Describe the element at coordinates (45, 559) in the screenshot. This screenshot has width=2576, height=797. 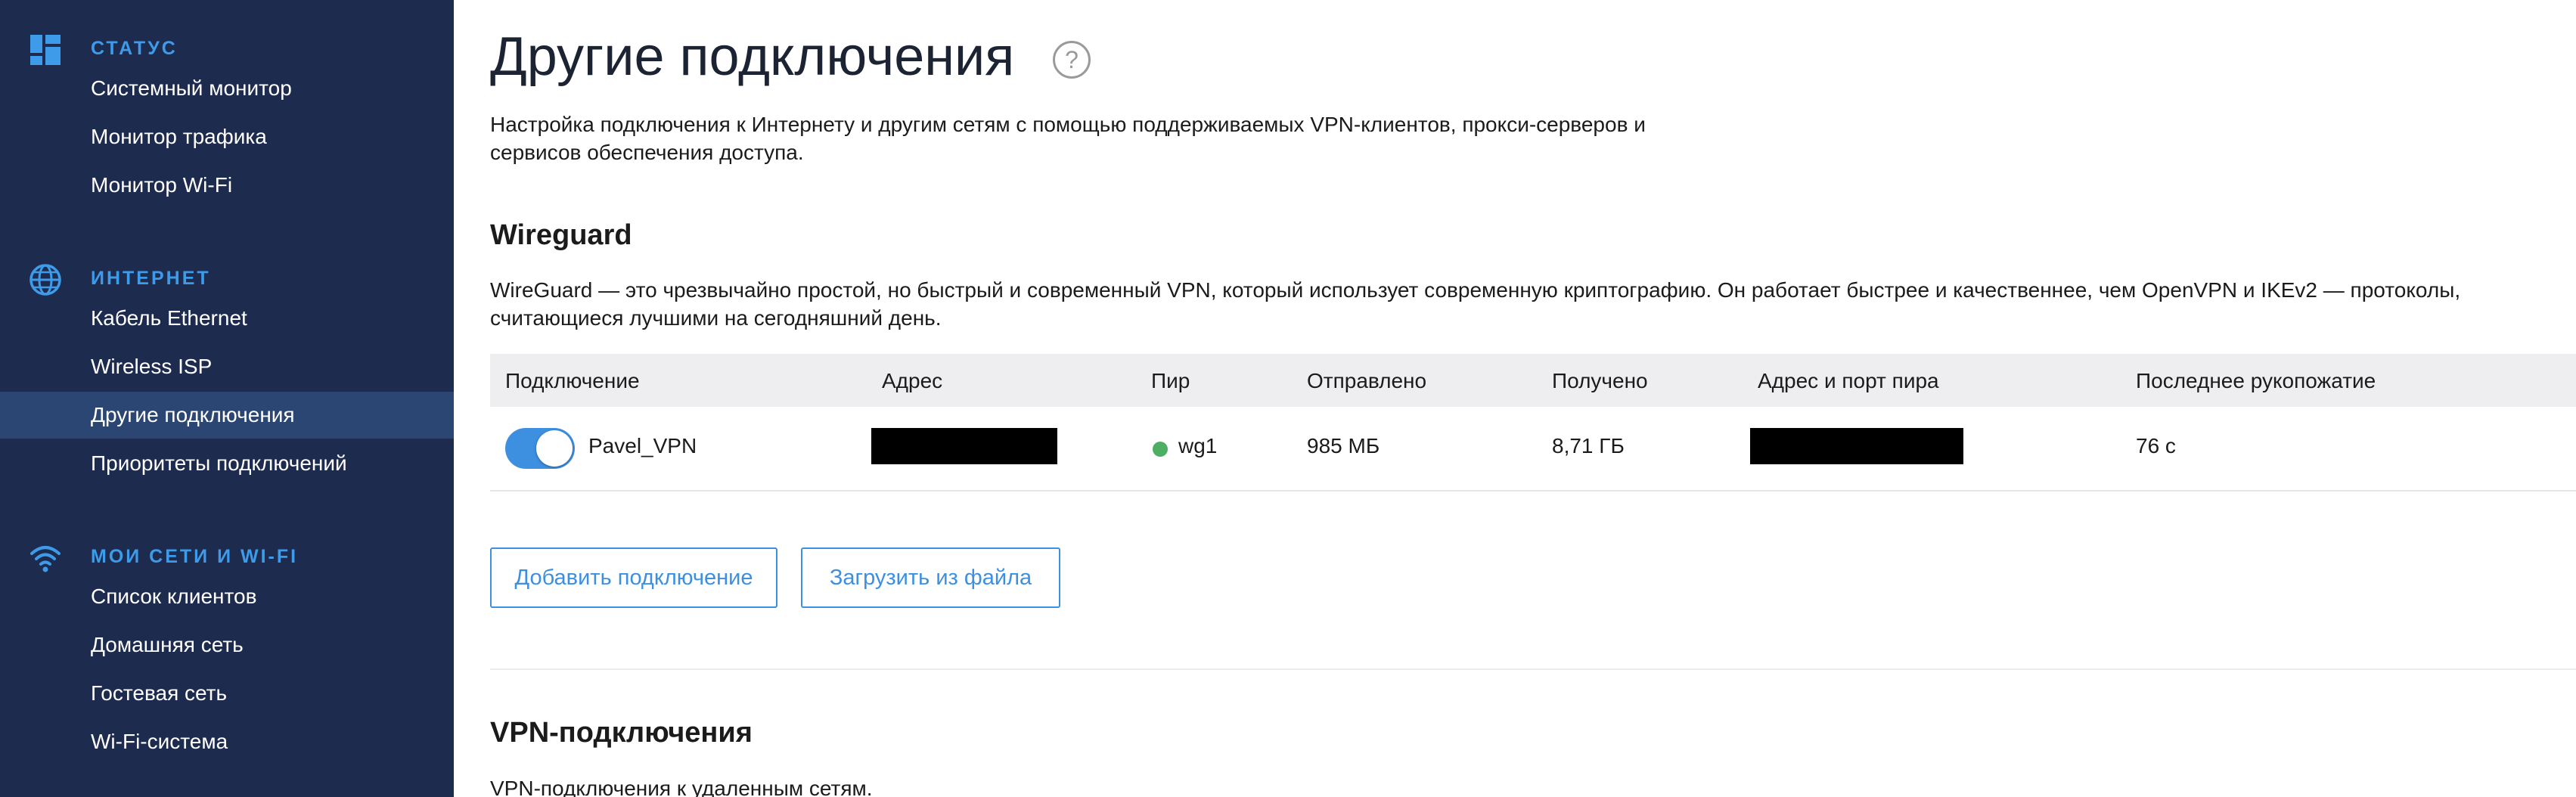
I see `wifi-icon` at that location.